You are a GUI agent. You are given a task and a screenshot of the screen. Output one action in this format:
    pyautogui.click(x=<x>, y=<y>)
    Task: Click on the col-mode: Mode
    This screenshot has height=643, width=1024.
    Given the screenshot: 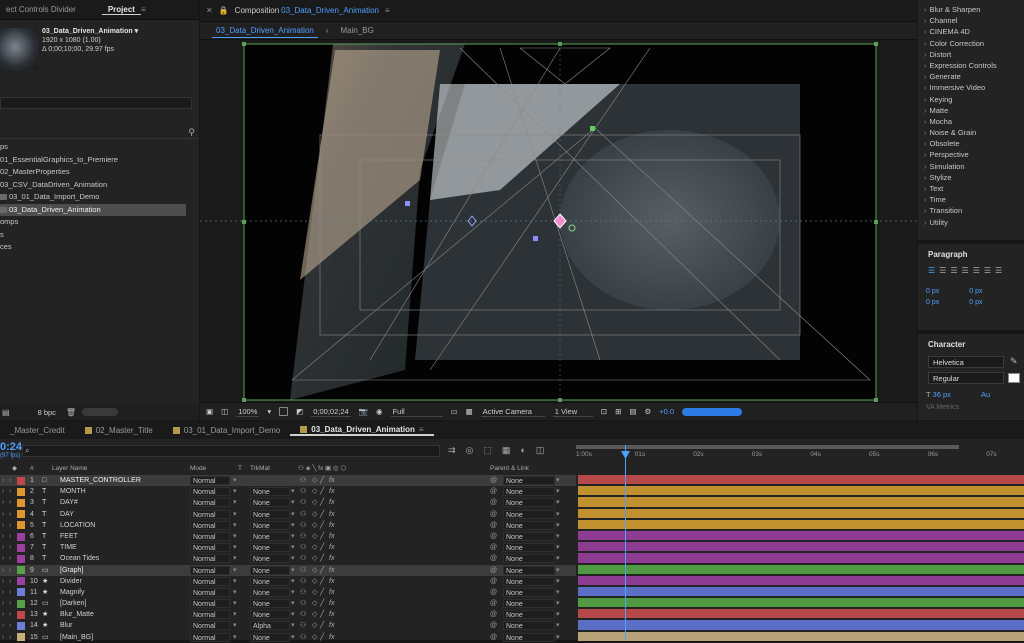 What is the action you would take?
    pyautogui.click(x=198, y=468)
    